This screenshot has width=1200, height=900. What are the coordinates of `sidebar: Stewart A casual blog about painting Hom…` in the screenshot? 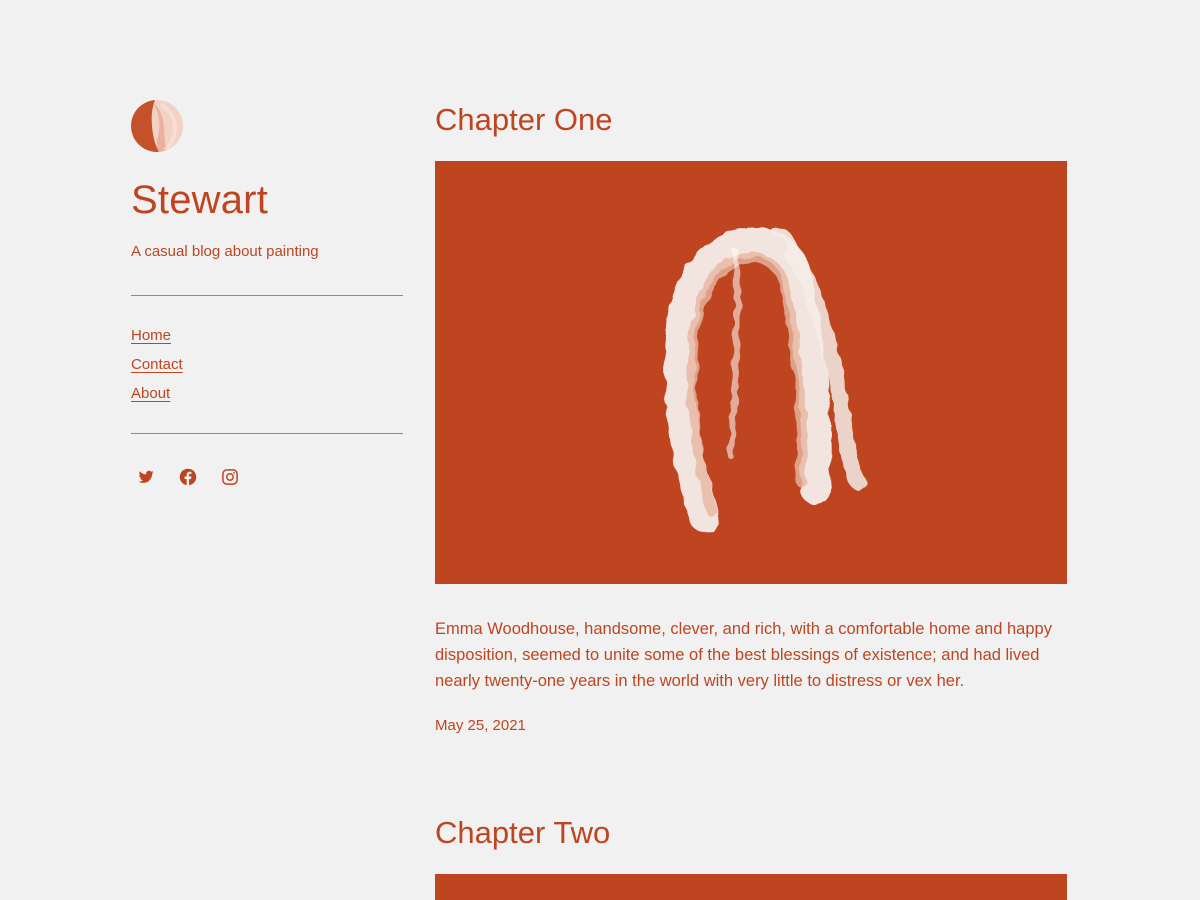 It's located at (267, 293).